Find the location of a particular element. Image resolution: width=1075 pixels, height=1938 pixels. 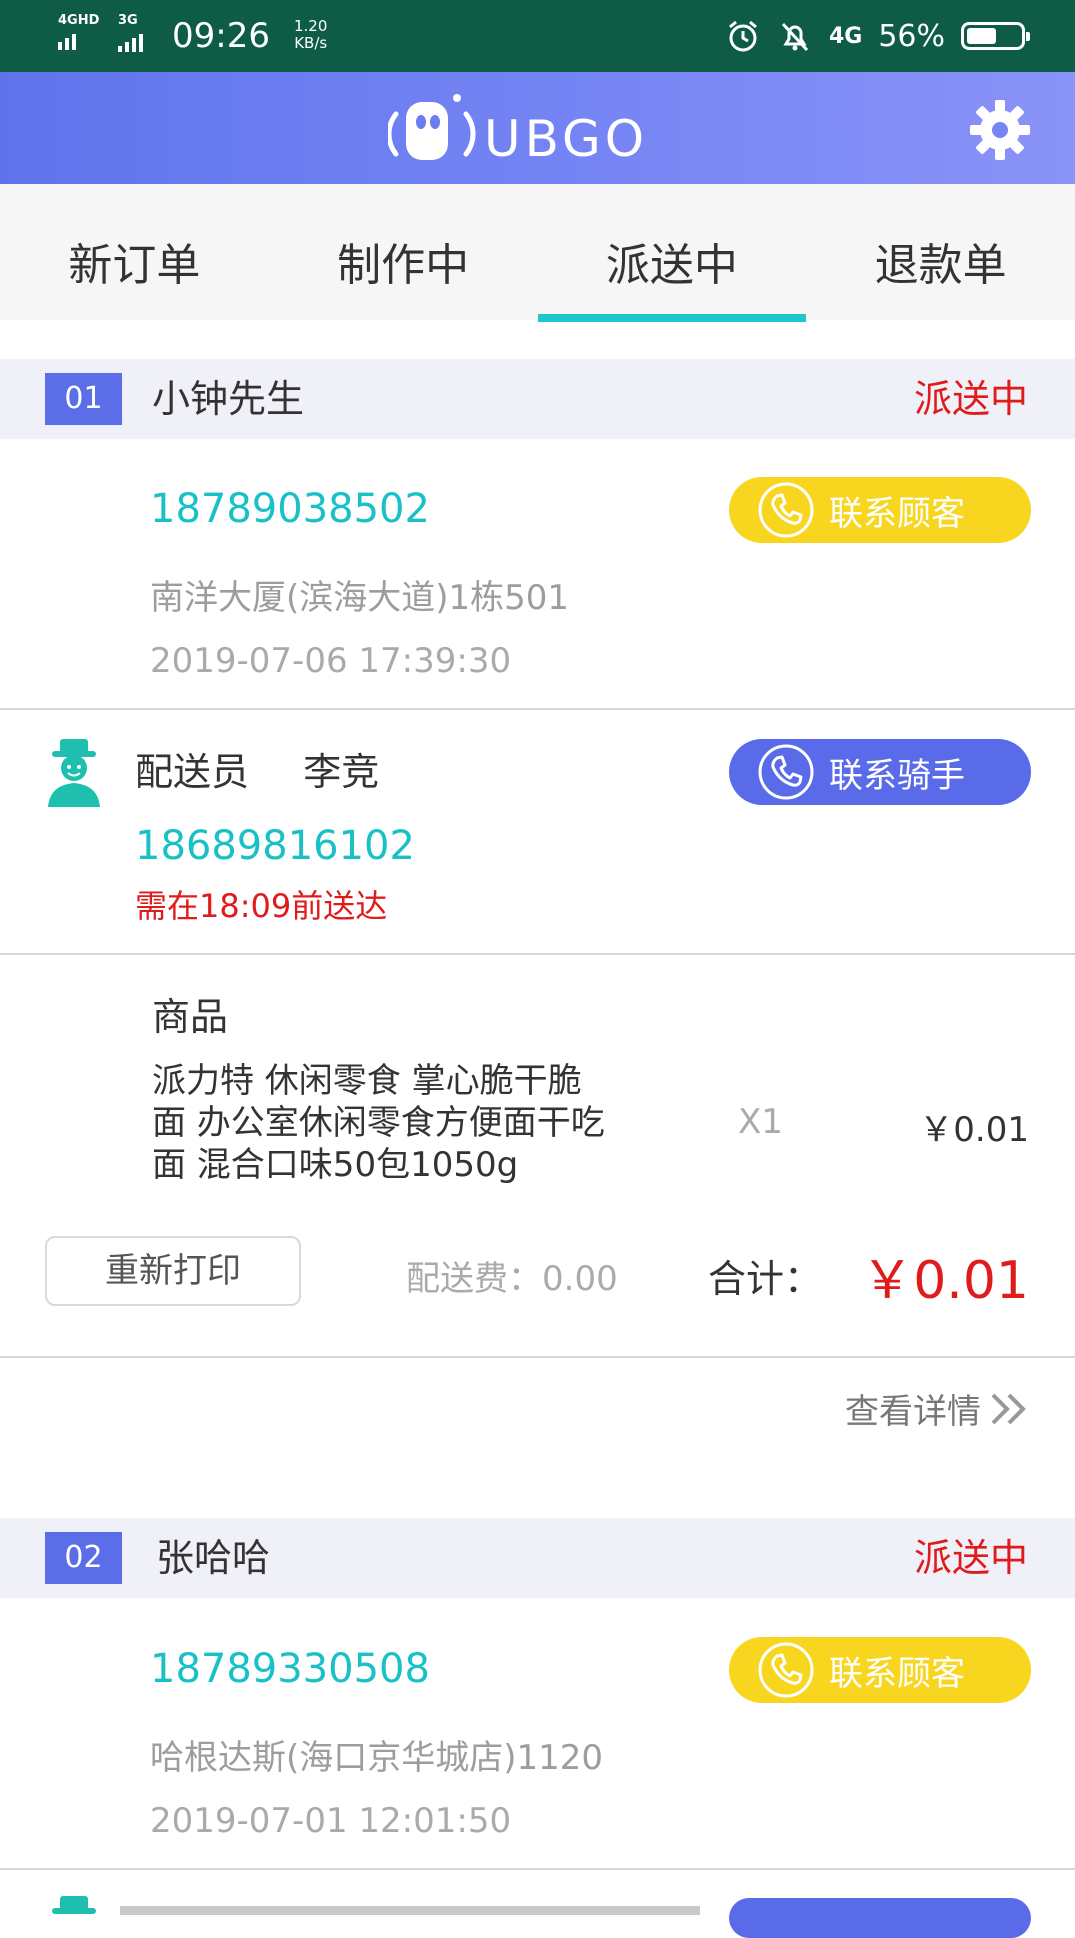

logo-text: UBGO is located at coordinates (566, 137).